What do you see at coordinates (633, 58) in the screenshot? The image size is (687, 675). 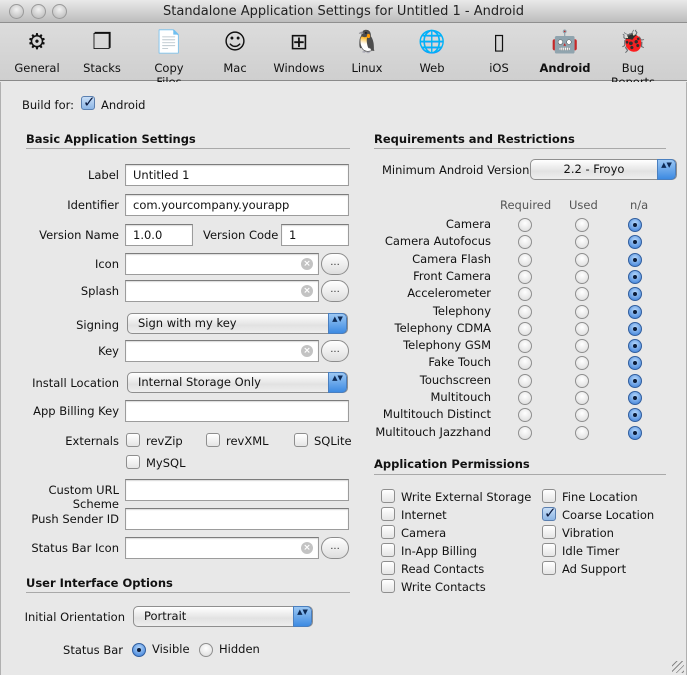 I see `toolbar-bug-reports: 🐞Bug Reports` at bounding box center [633, 58].